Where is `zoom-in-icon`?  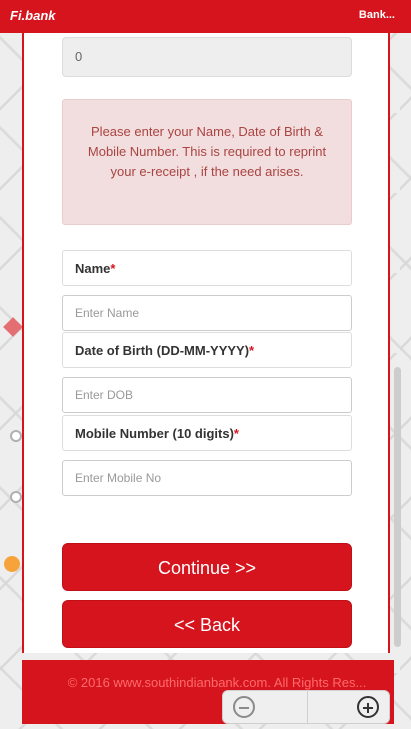 zoom-in-icon is located at coordinates (368, 707).